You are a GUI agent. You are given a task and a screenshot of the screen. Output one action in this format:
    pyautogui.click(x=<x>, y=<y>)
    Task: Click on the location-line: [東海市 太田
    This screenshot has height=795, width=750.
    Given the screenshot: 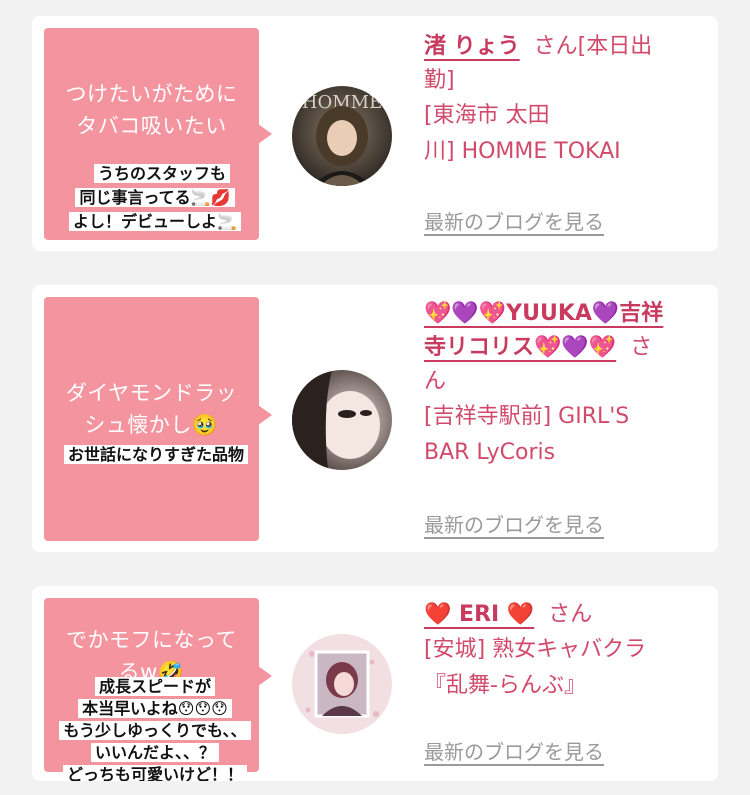 What is the action you would take?
    pyautogui.click(x=487, y=115)
    